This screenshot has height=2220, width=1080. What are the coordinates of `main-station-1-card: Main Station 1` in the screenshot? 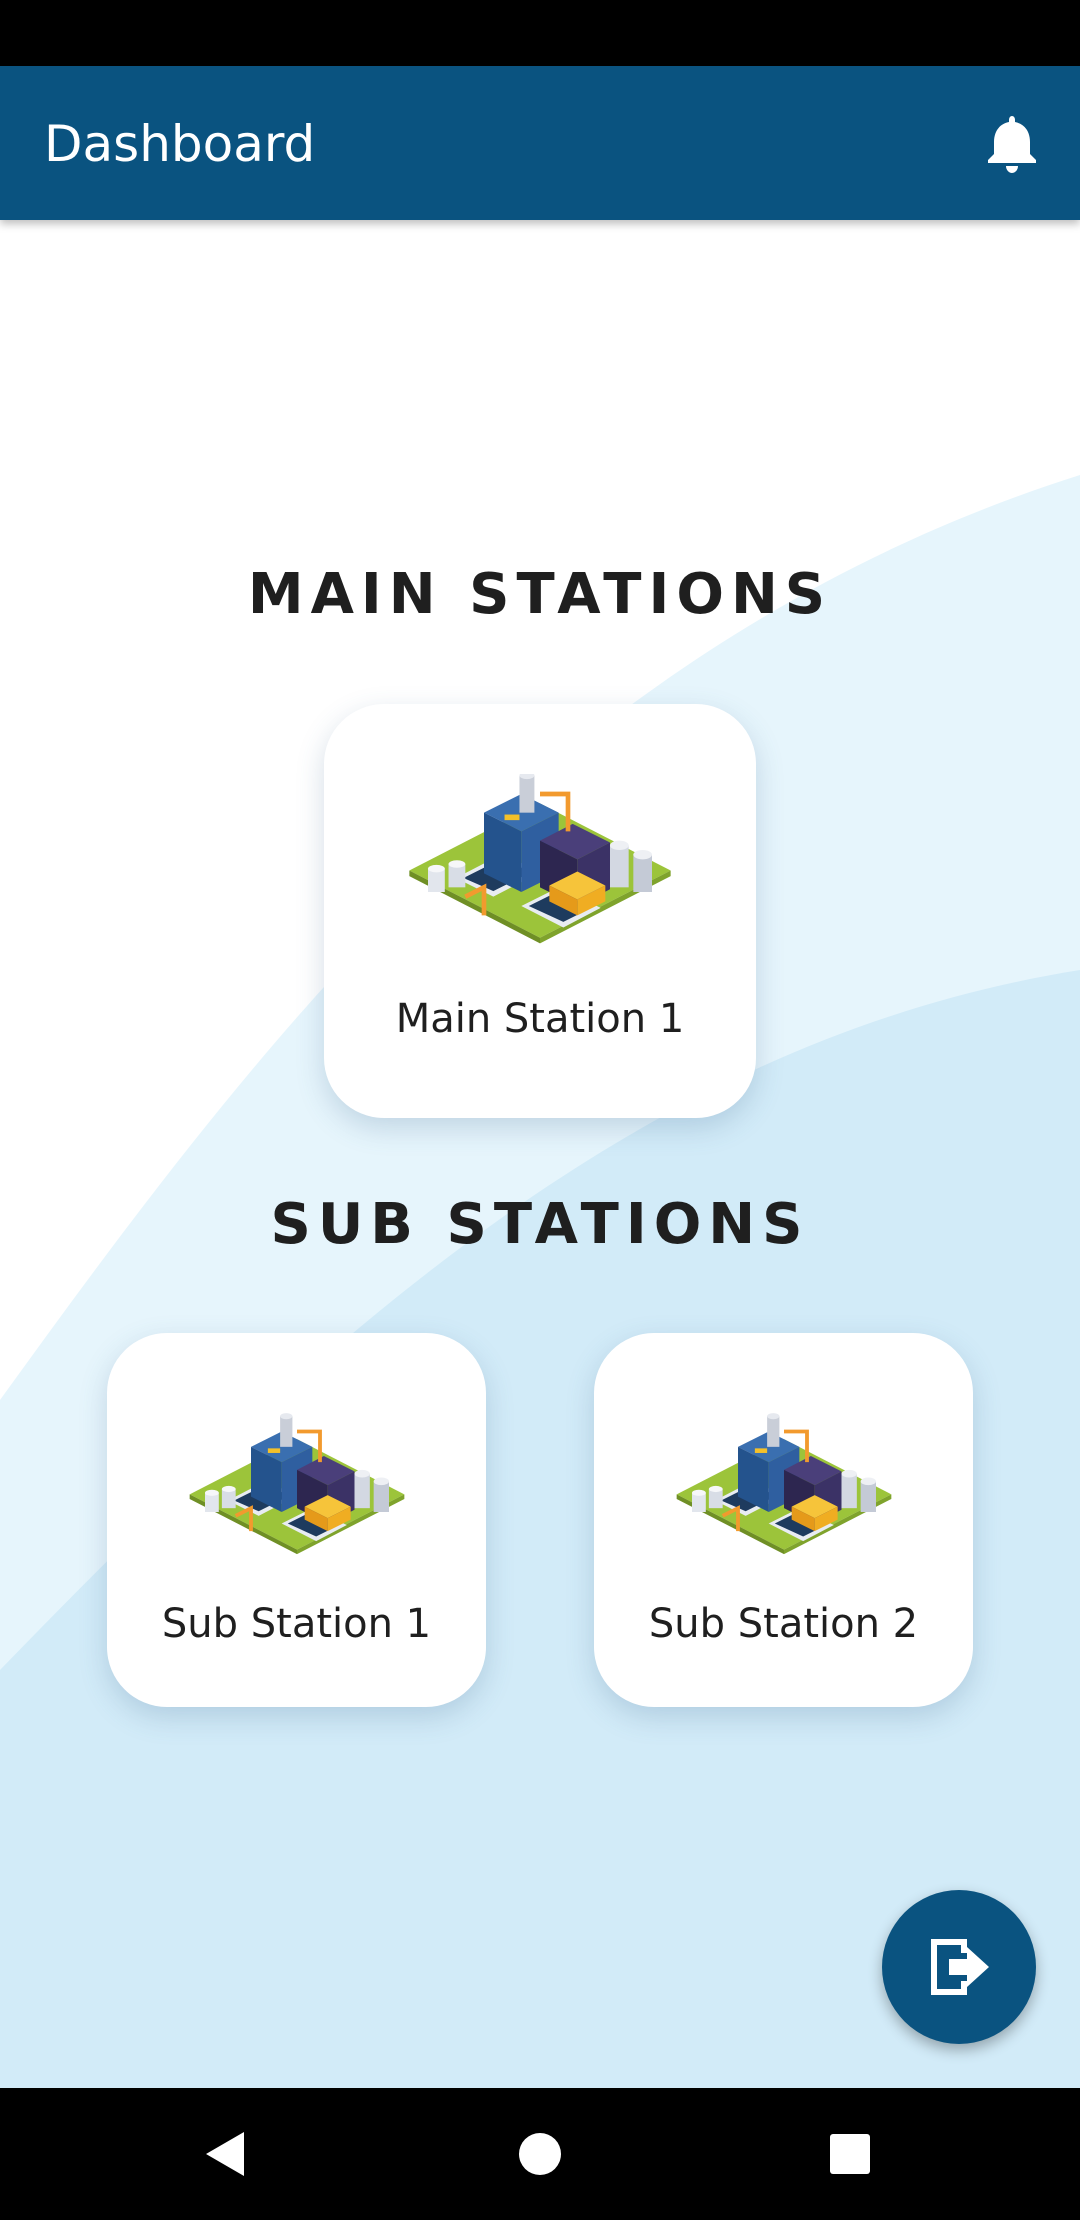 It's located at (540, 911).